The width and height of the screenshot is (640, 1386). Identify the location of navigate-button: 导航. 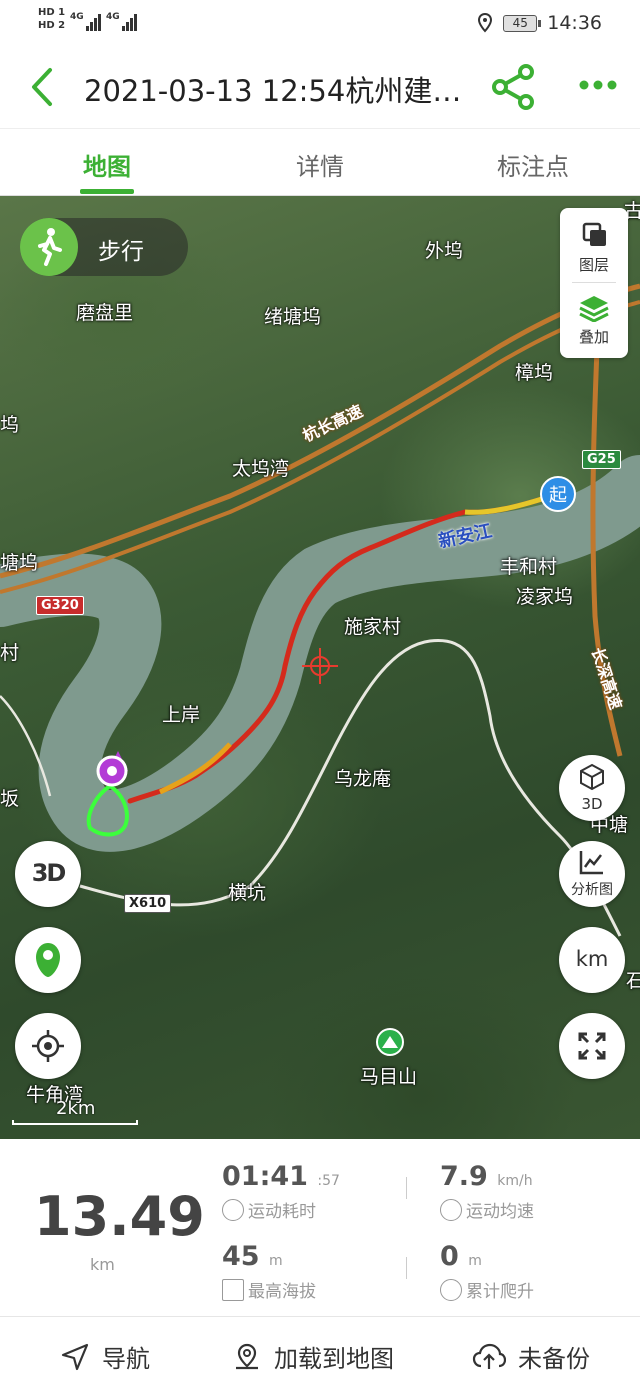
(105, 1356).